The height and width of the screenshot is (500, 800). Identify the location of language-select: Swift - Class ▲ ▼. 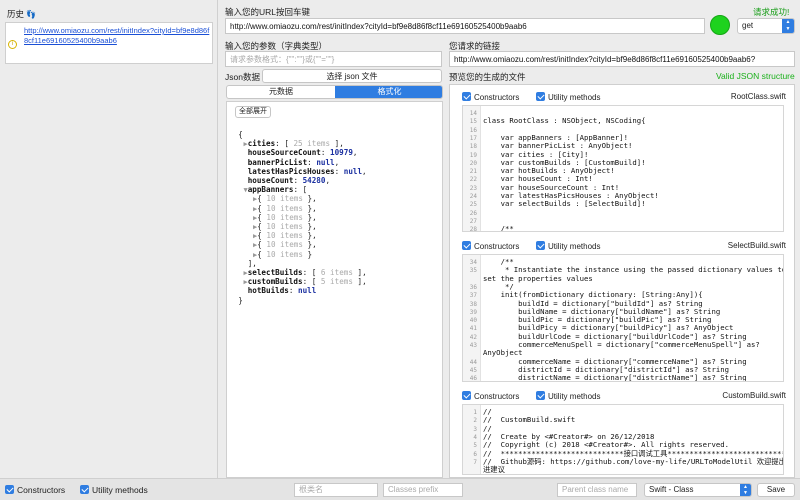
(698, 490).